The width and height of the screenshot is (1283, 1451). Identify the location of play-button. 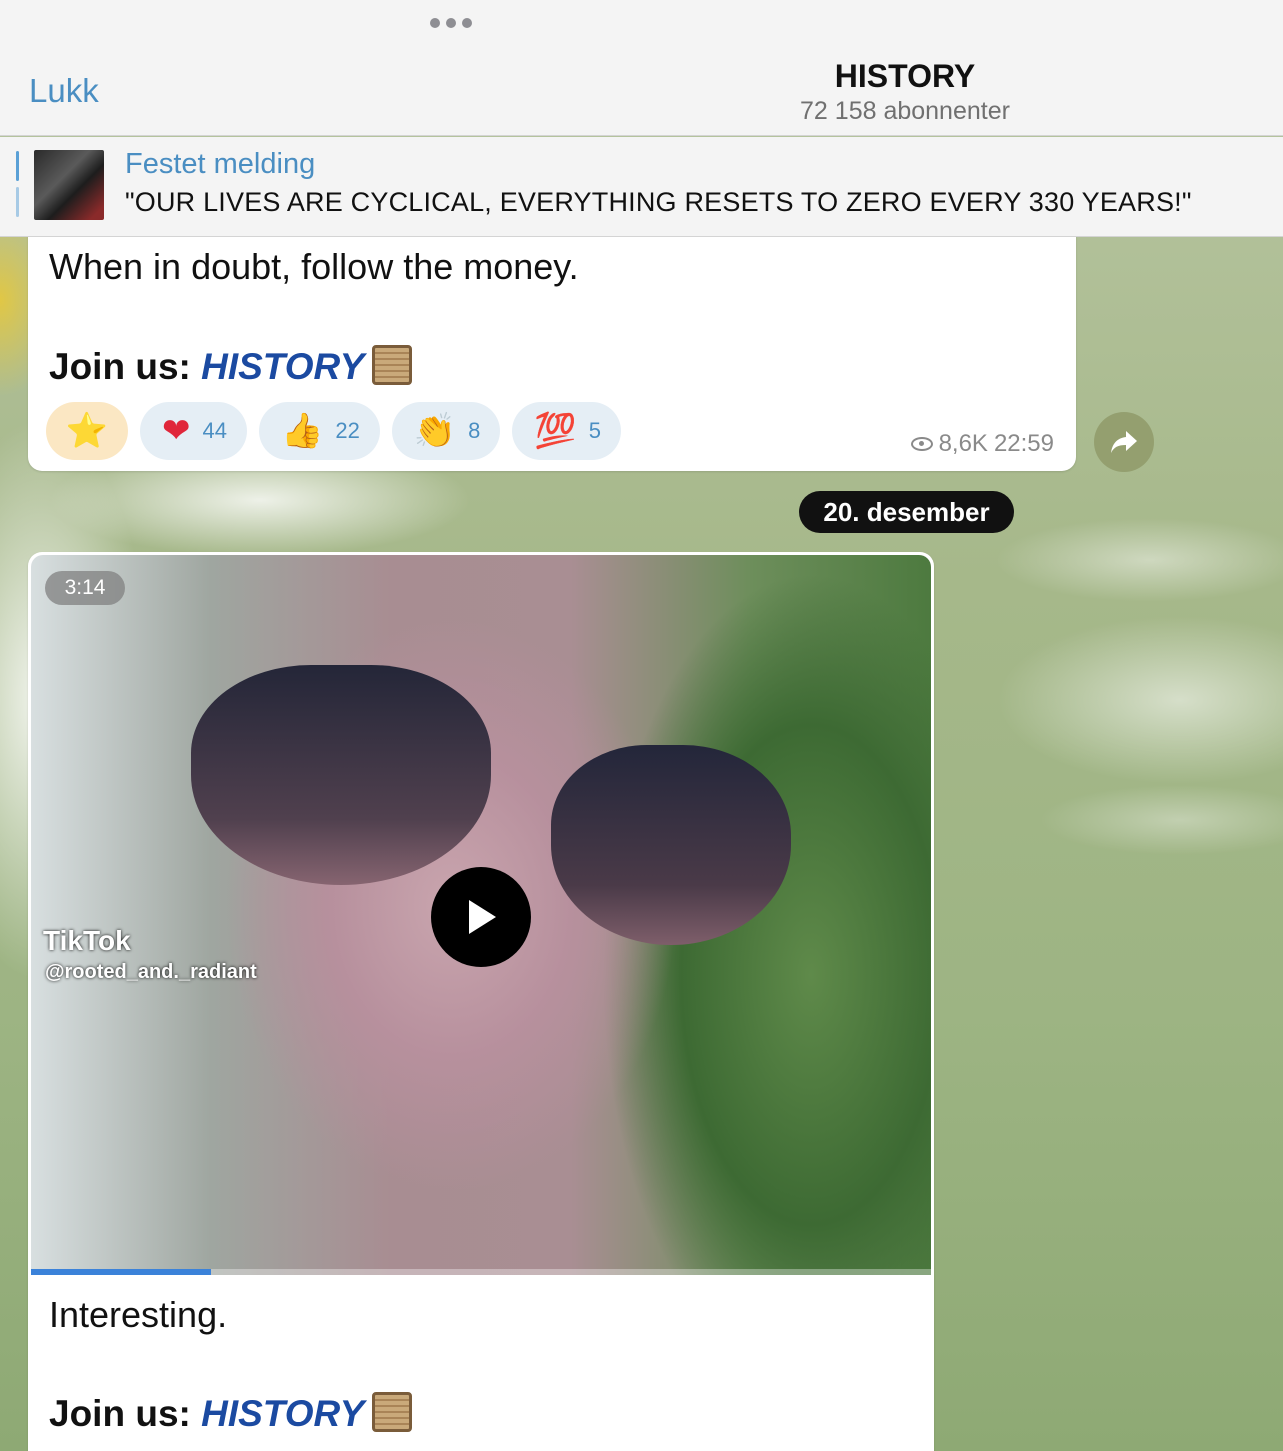
(481, 917).